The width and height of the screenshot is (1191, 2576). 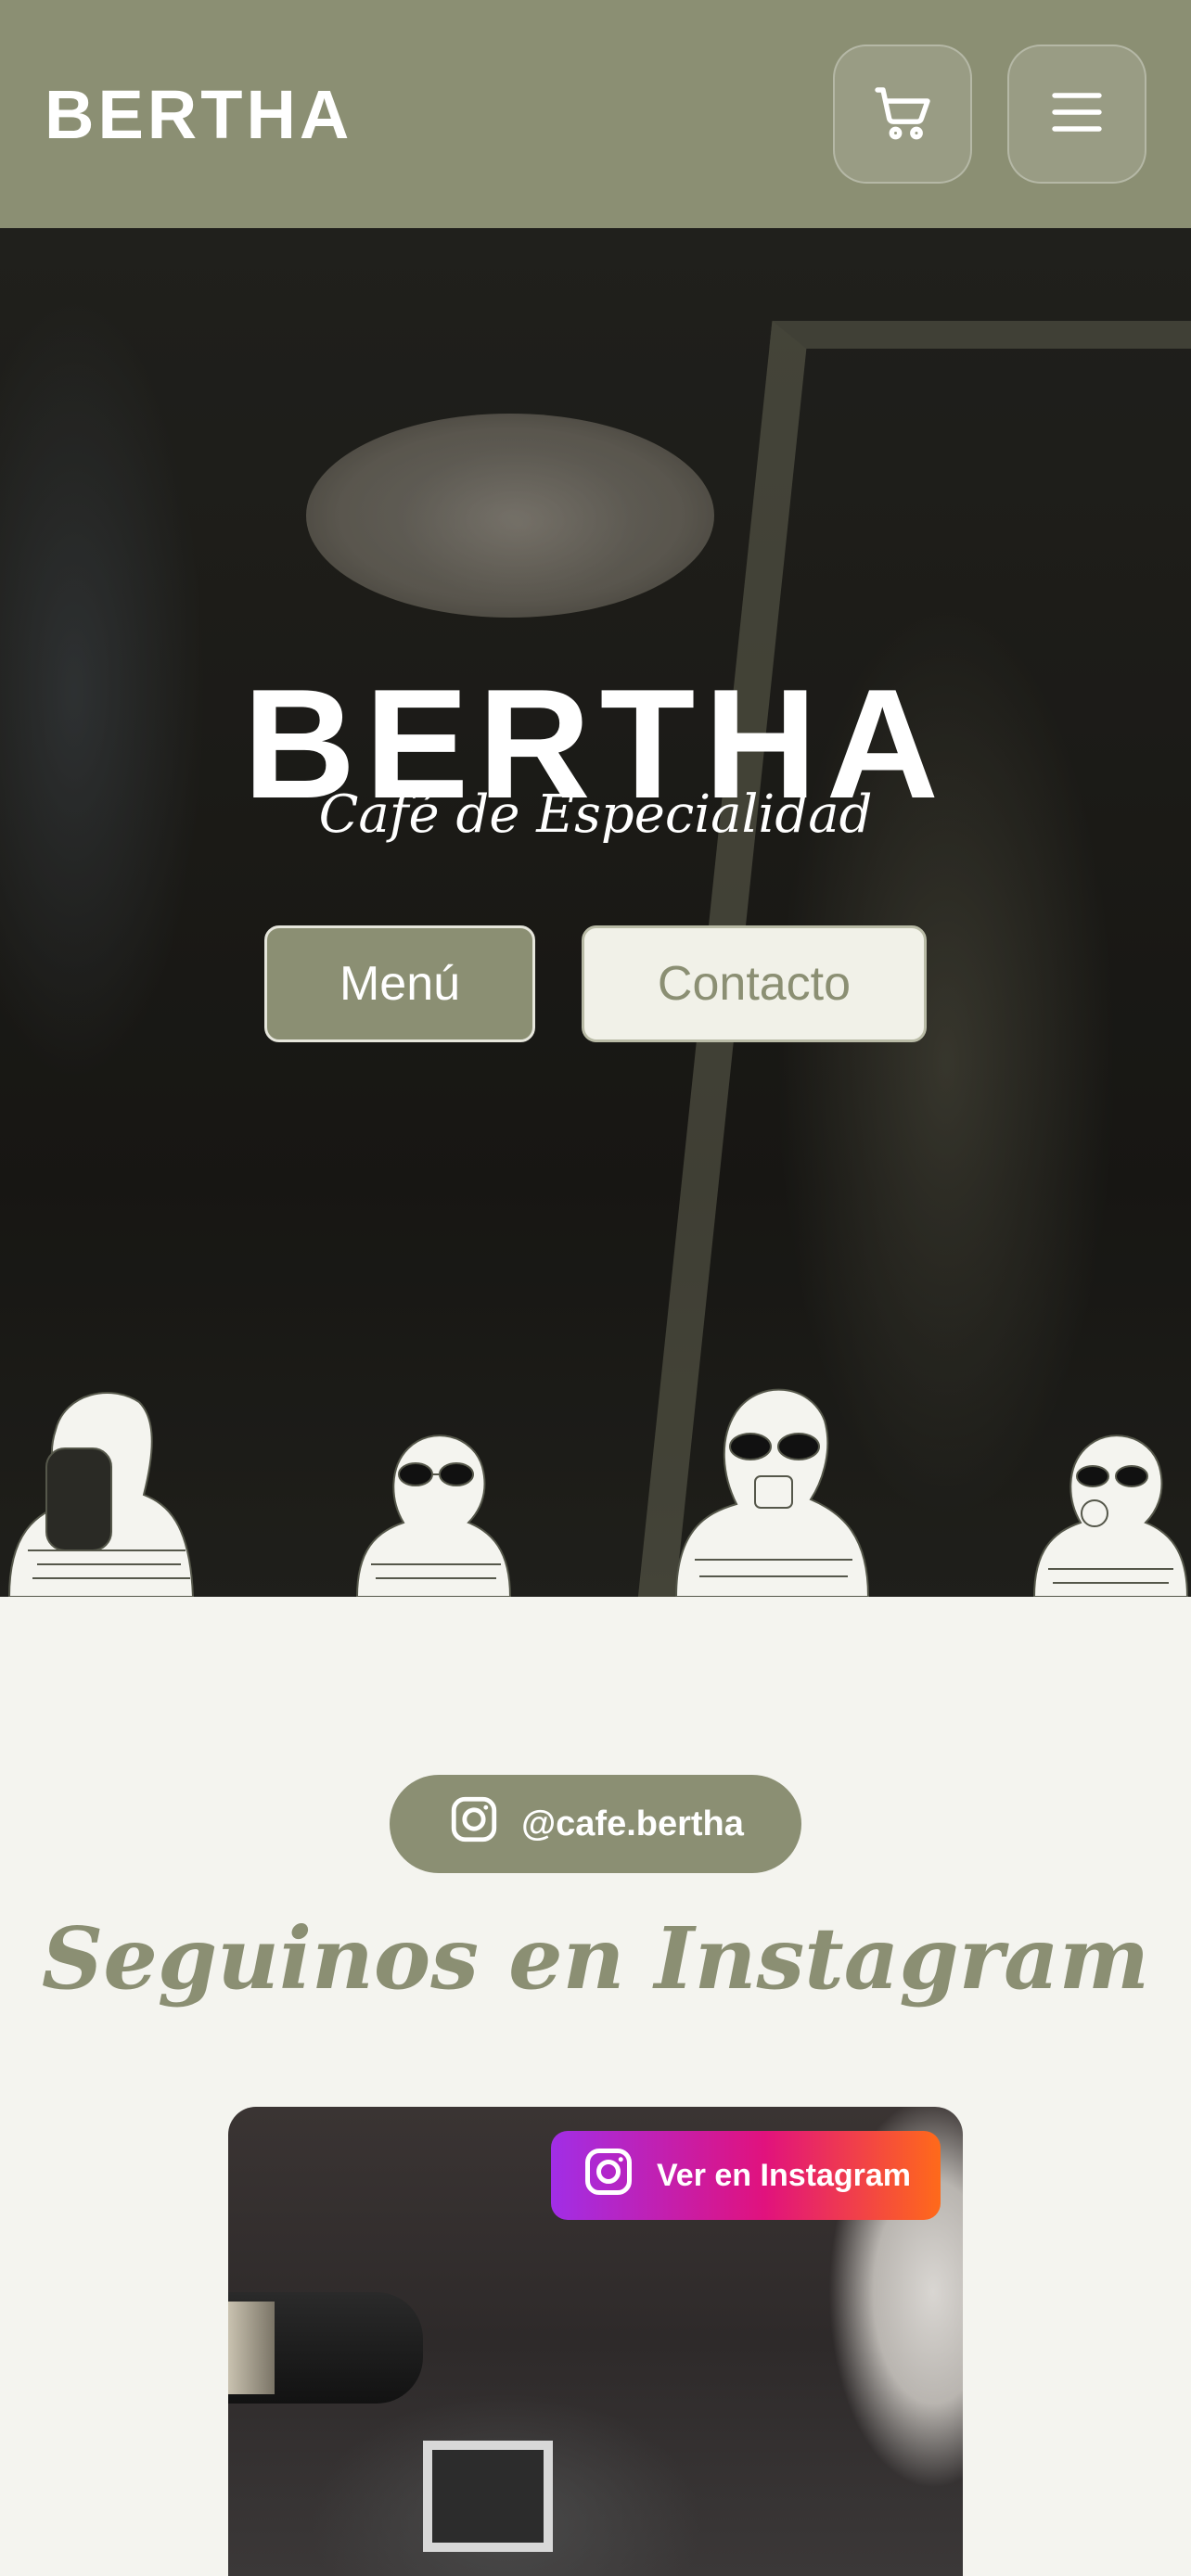 I want to click on bertha-illustration-cookie, so click(x=1110, y=1504).